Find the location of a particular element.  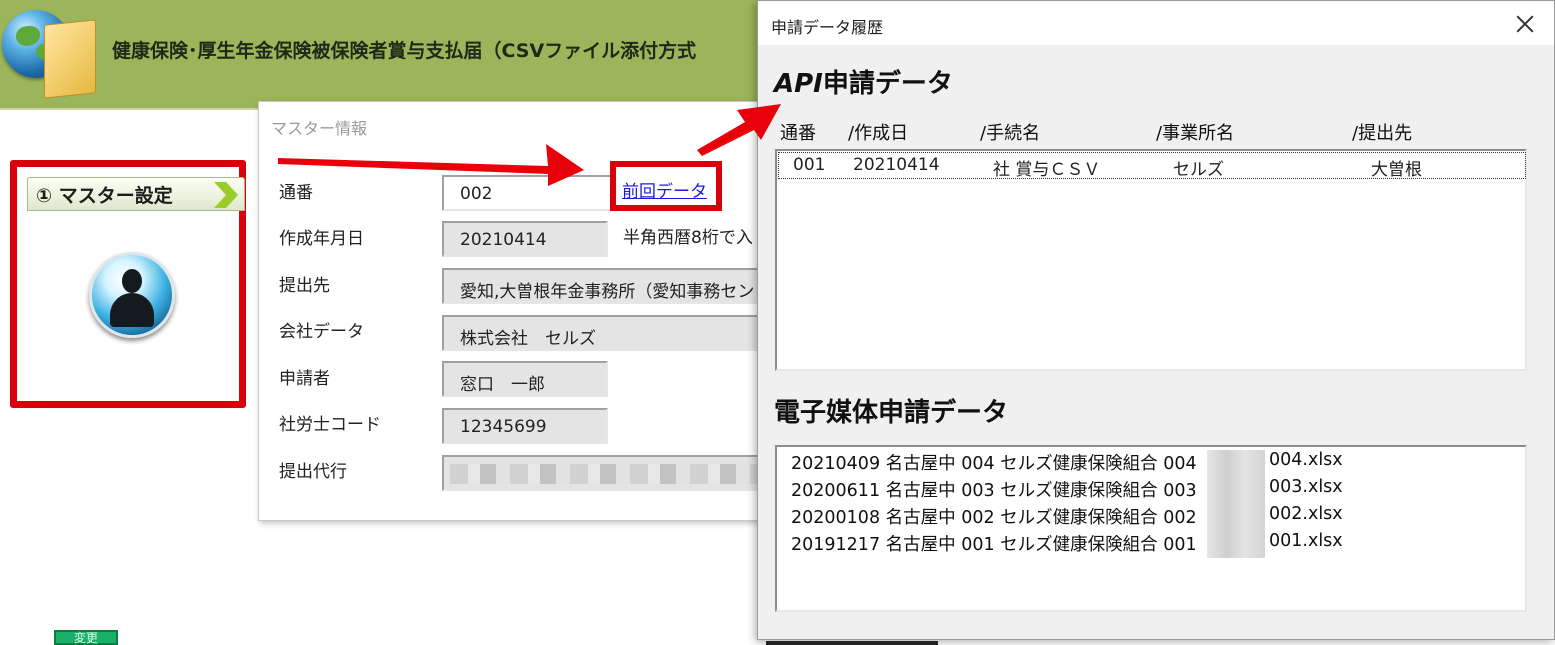

master-info-title: マスター情報 is located at coordinates (319, 128).